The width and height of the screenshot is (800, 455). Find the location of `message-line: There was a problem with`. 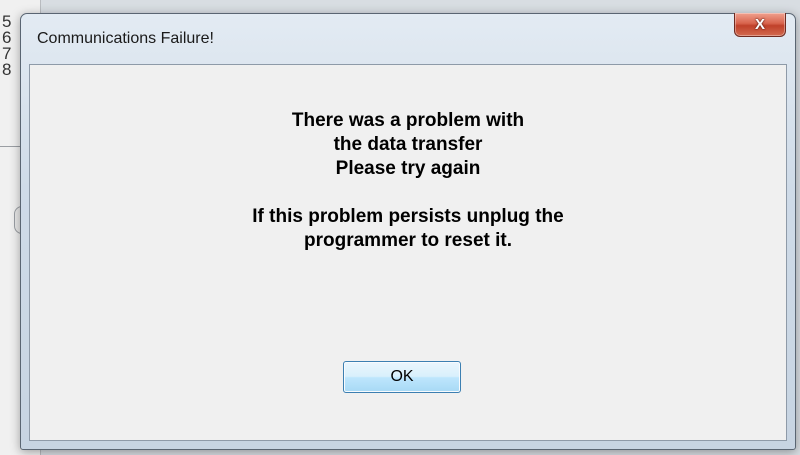

message-line: There was a problem with is located at coordinates (408, 120).